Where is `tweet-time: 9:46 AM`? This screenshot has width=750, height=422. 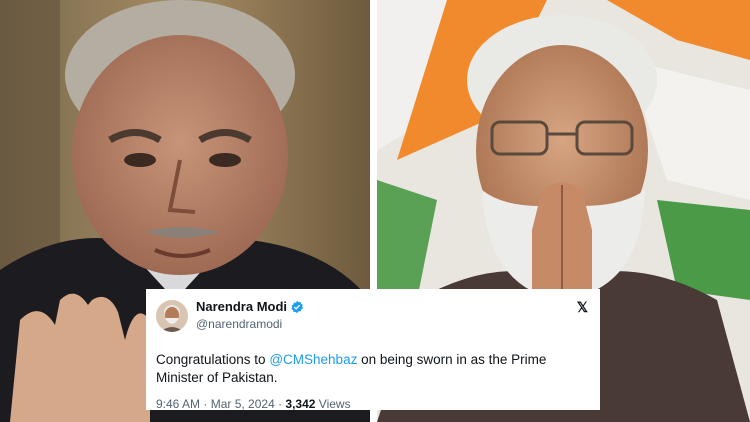
tweet-time: 9:46 AM is located at coordinates (178, 404).